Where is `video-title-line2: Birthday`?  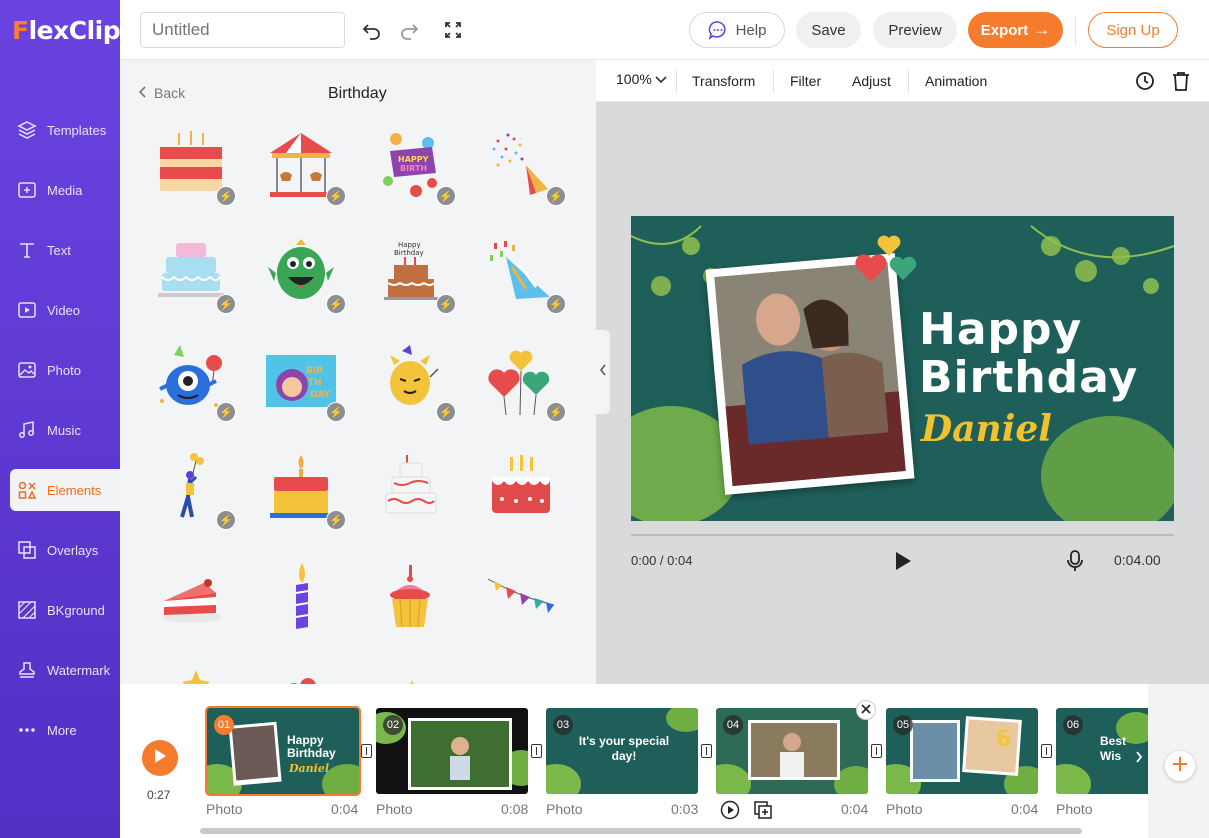
video-title-line2: Birthday is located at coordinates (1028, 377).